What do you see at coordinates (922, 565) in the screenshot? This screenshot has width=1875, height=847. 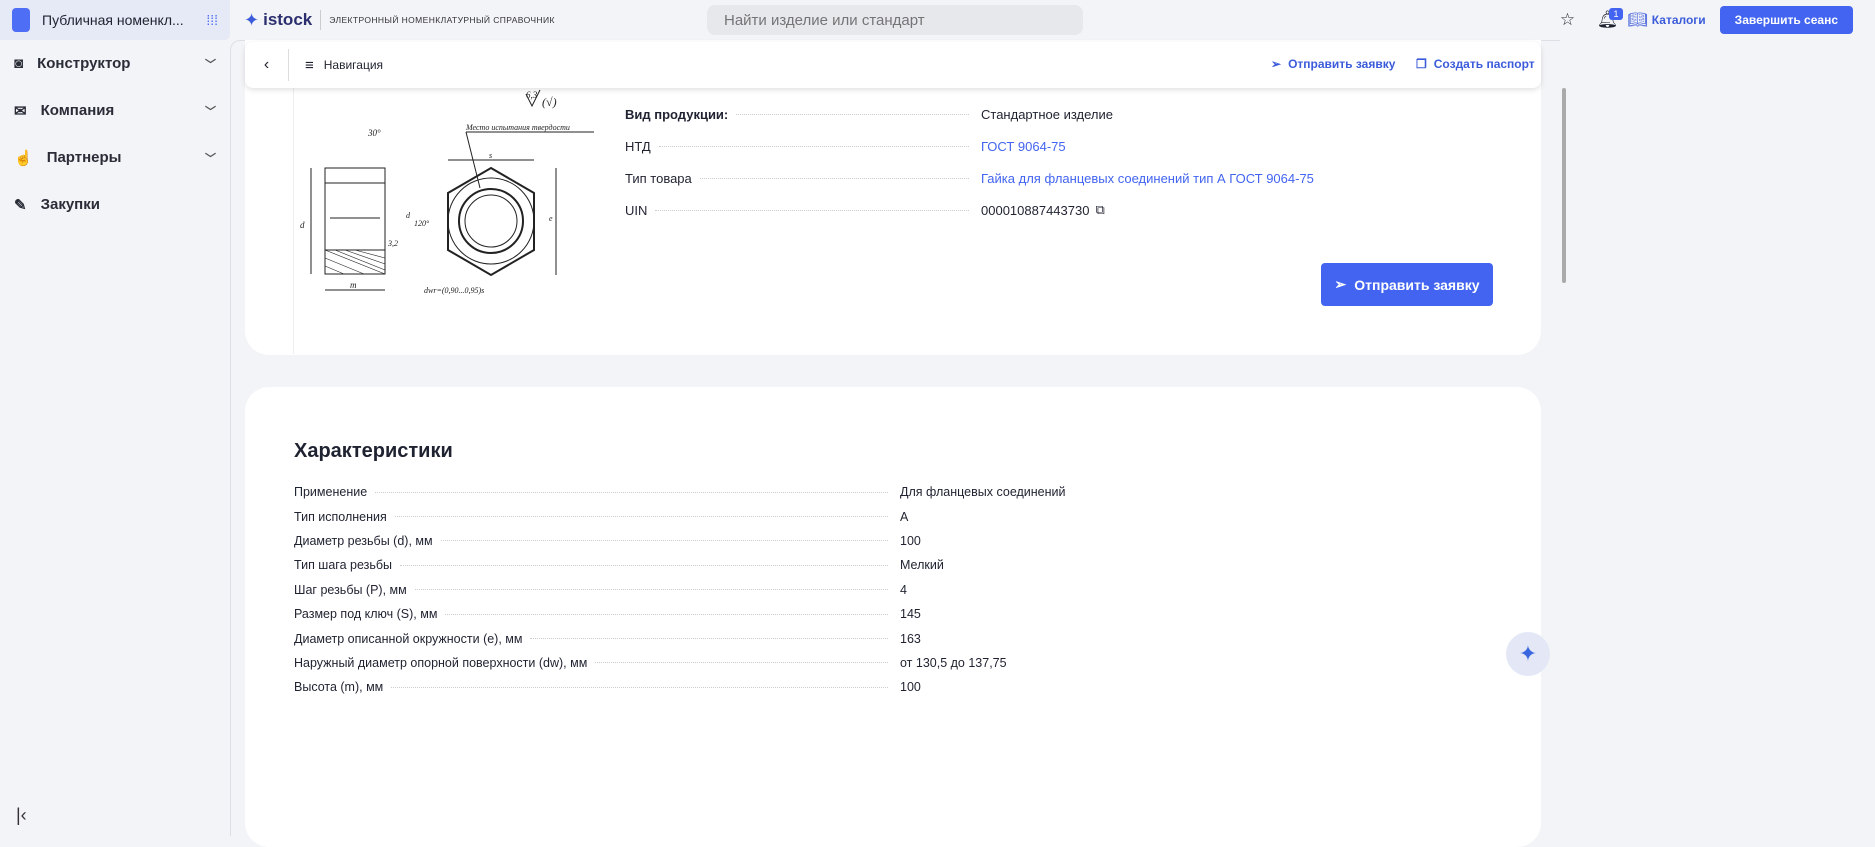 I see `characteristic-value: Мелкий` at bounding box center [922, 565].